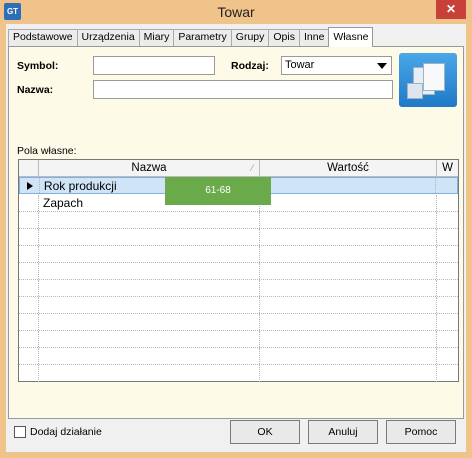 The image size is (472, 458). Describe the element at coordinates (243, 89) in the screenshot. I see `nazwa-input` at that location.